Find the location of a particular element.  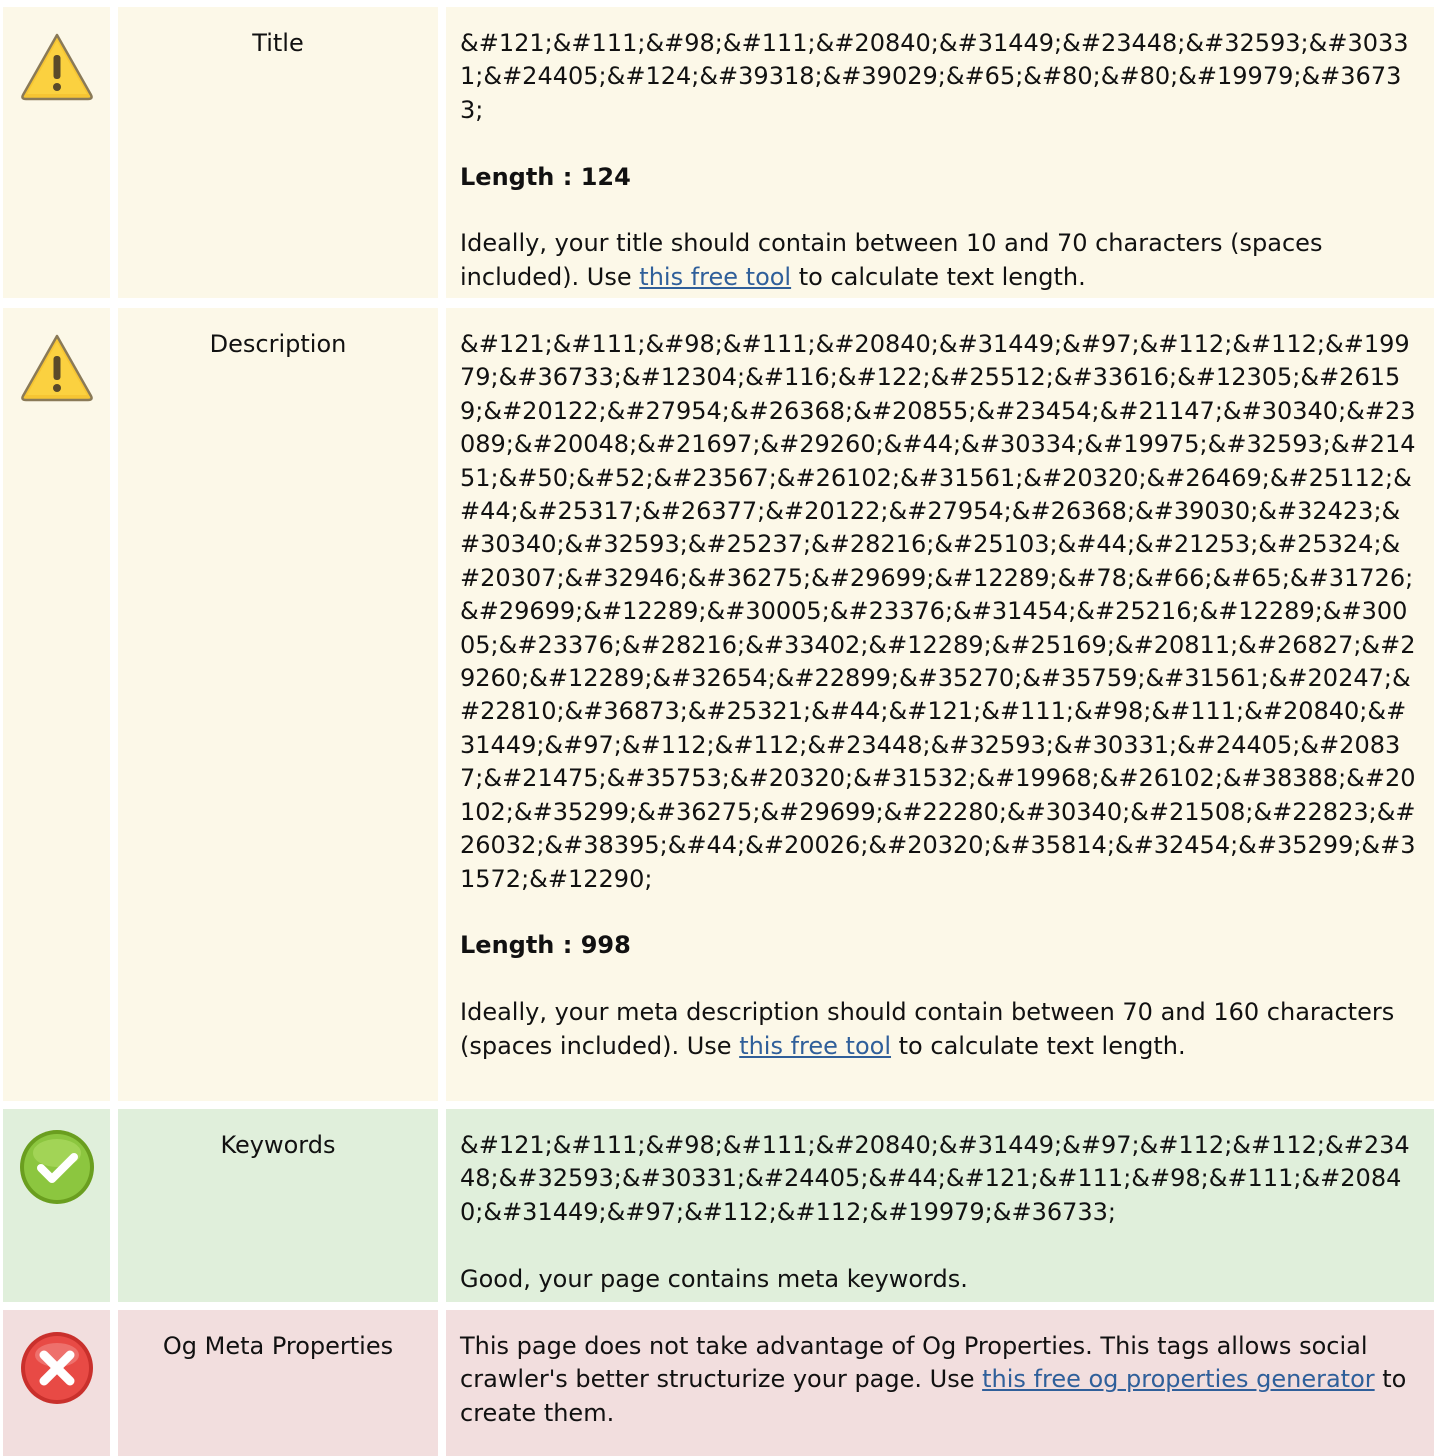

row-label: Keywords is located at coordinates (278, 1205).